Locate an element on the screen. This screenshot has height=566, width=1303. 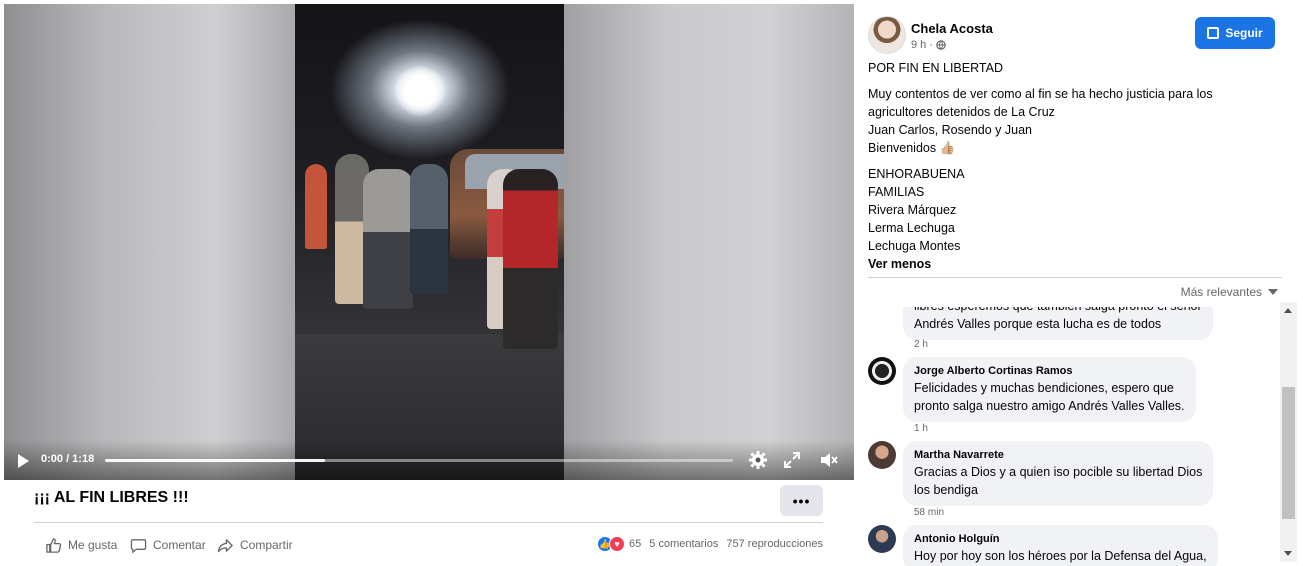
caption-line: agricultores detenidos de La Cruz is located at coordinates (961, 112).